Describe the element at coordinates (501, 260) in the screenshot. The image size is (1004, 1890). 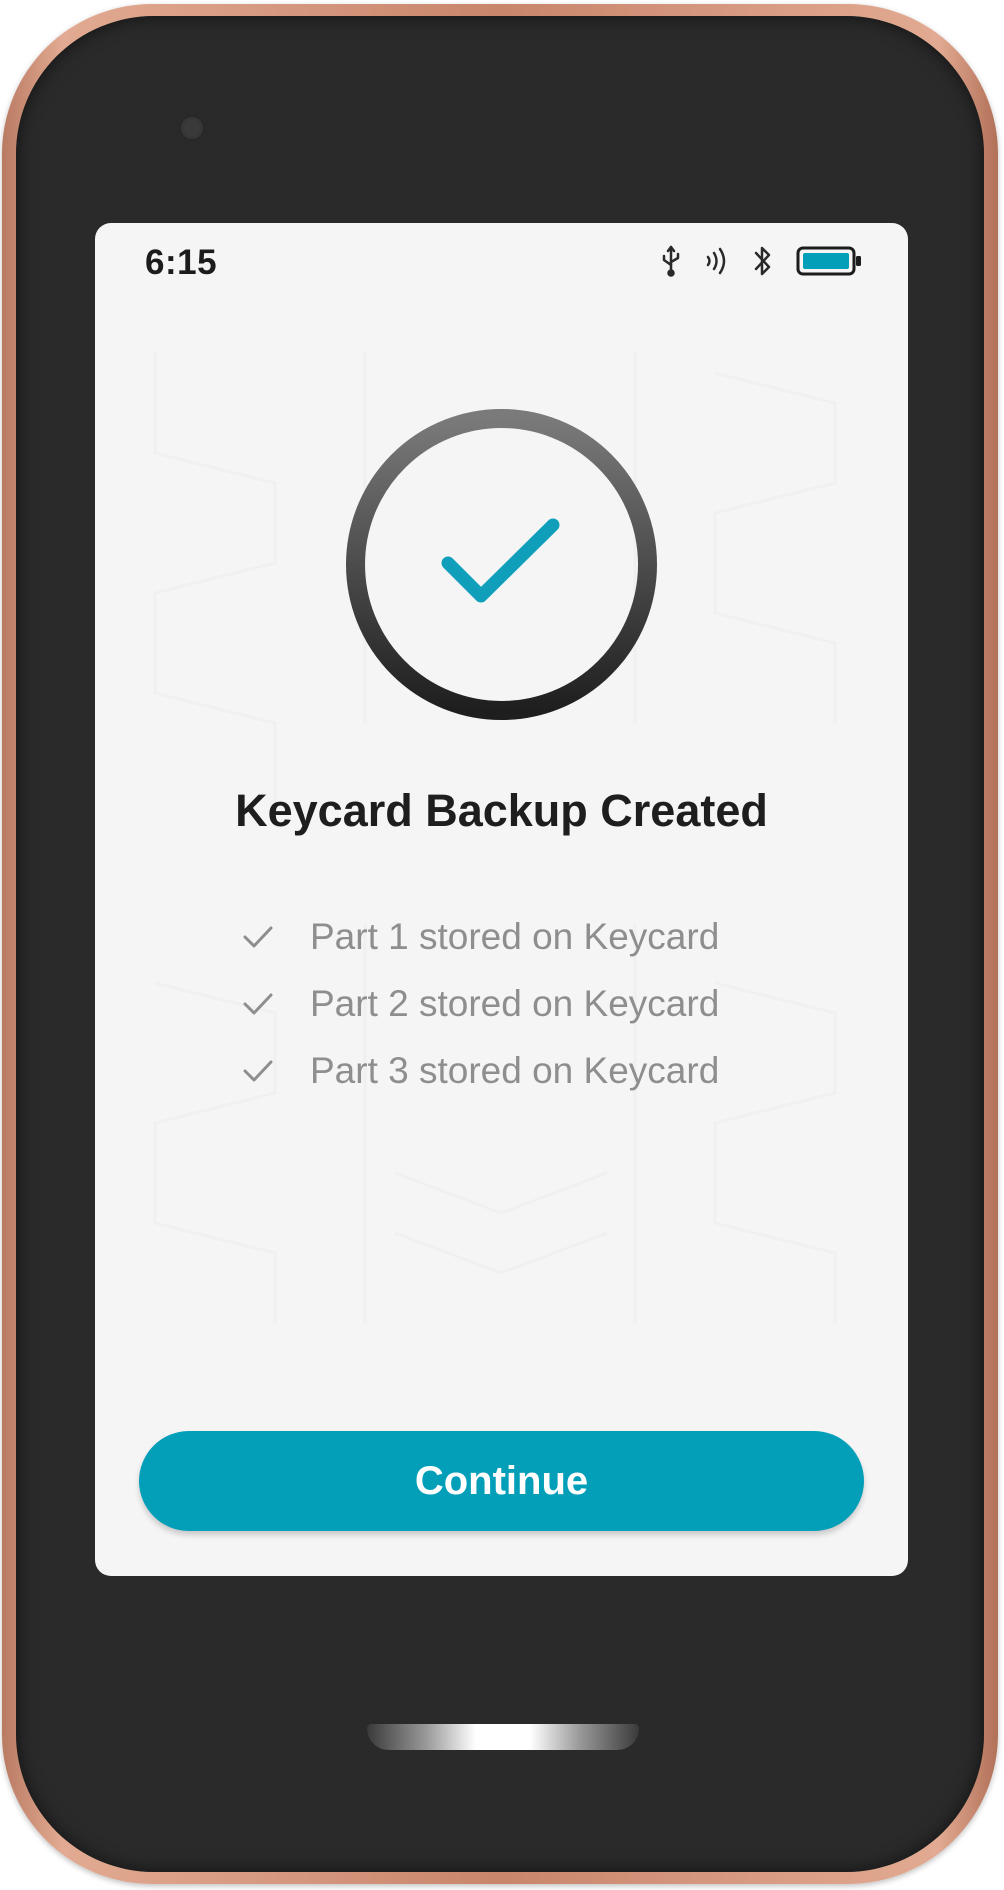
I see `status-bar: 6:15` at that location.